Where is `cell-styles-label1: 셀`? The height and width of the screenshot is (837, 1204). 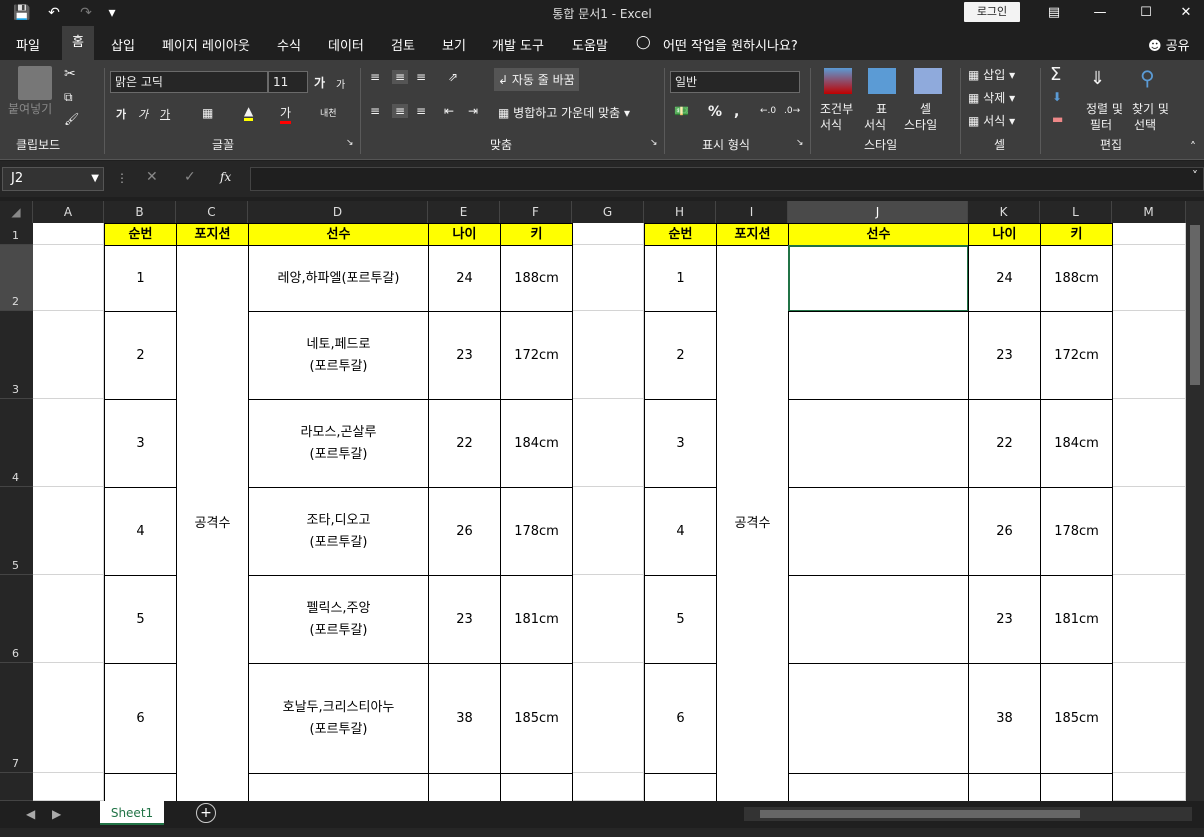
cell-styles-label1: 셀 is located at coordinates (925, 108).